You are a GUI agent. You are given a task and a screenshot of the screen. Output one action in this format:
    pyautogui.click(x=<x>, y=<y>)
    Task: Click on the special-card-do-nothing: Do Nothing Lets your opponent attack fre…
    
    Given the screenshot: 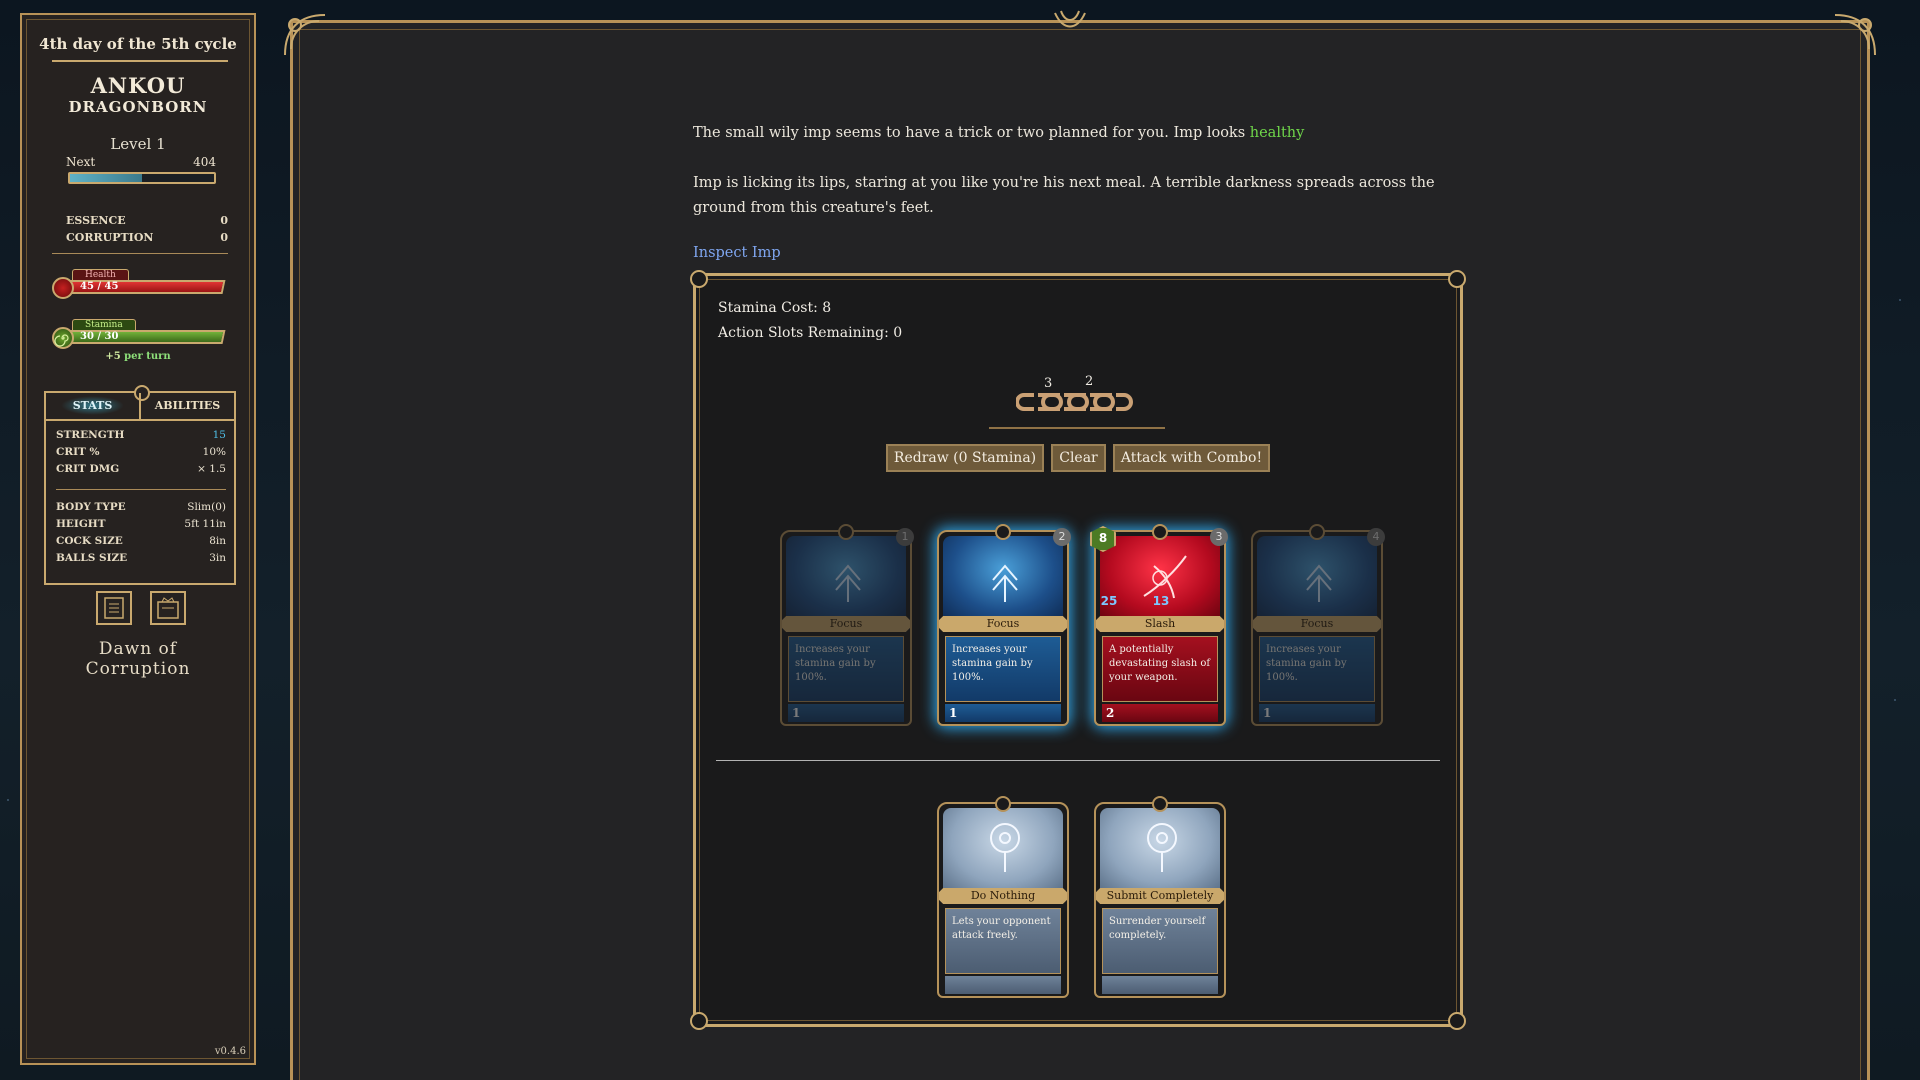 What is the action you would take?
    pyautogui.click(x=1003, y=897)
    